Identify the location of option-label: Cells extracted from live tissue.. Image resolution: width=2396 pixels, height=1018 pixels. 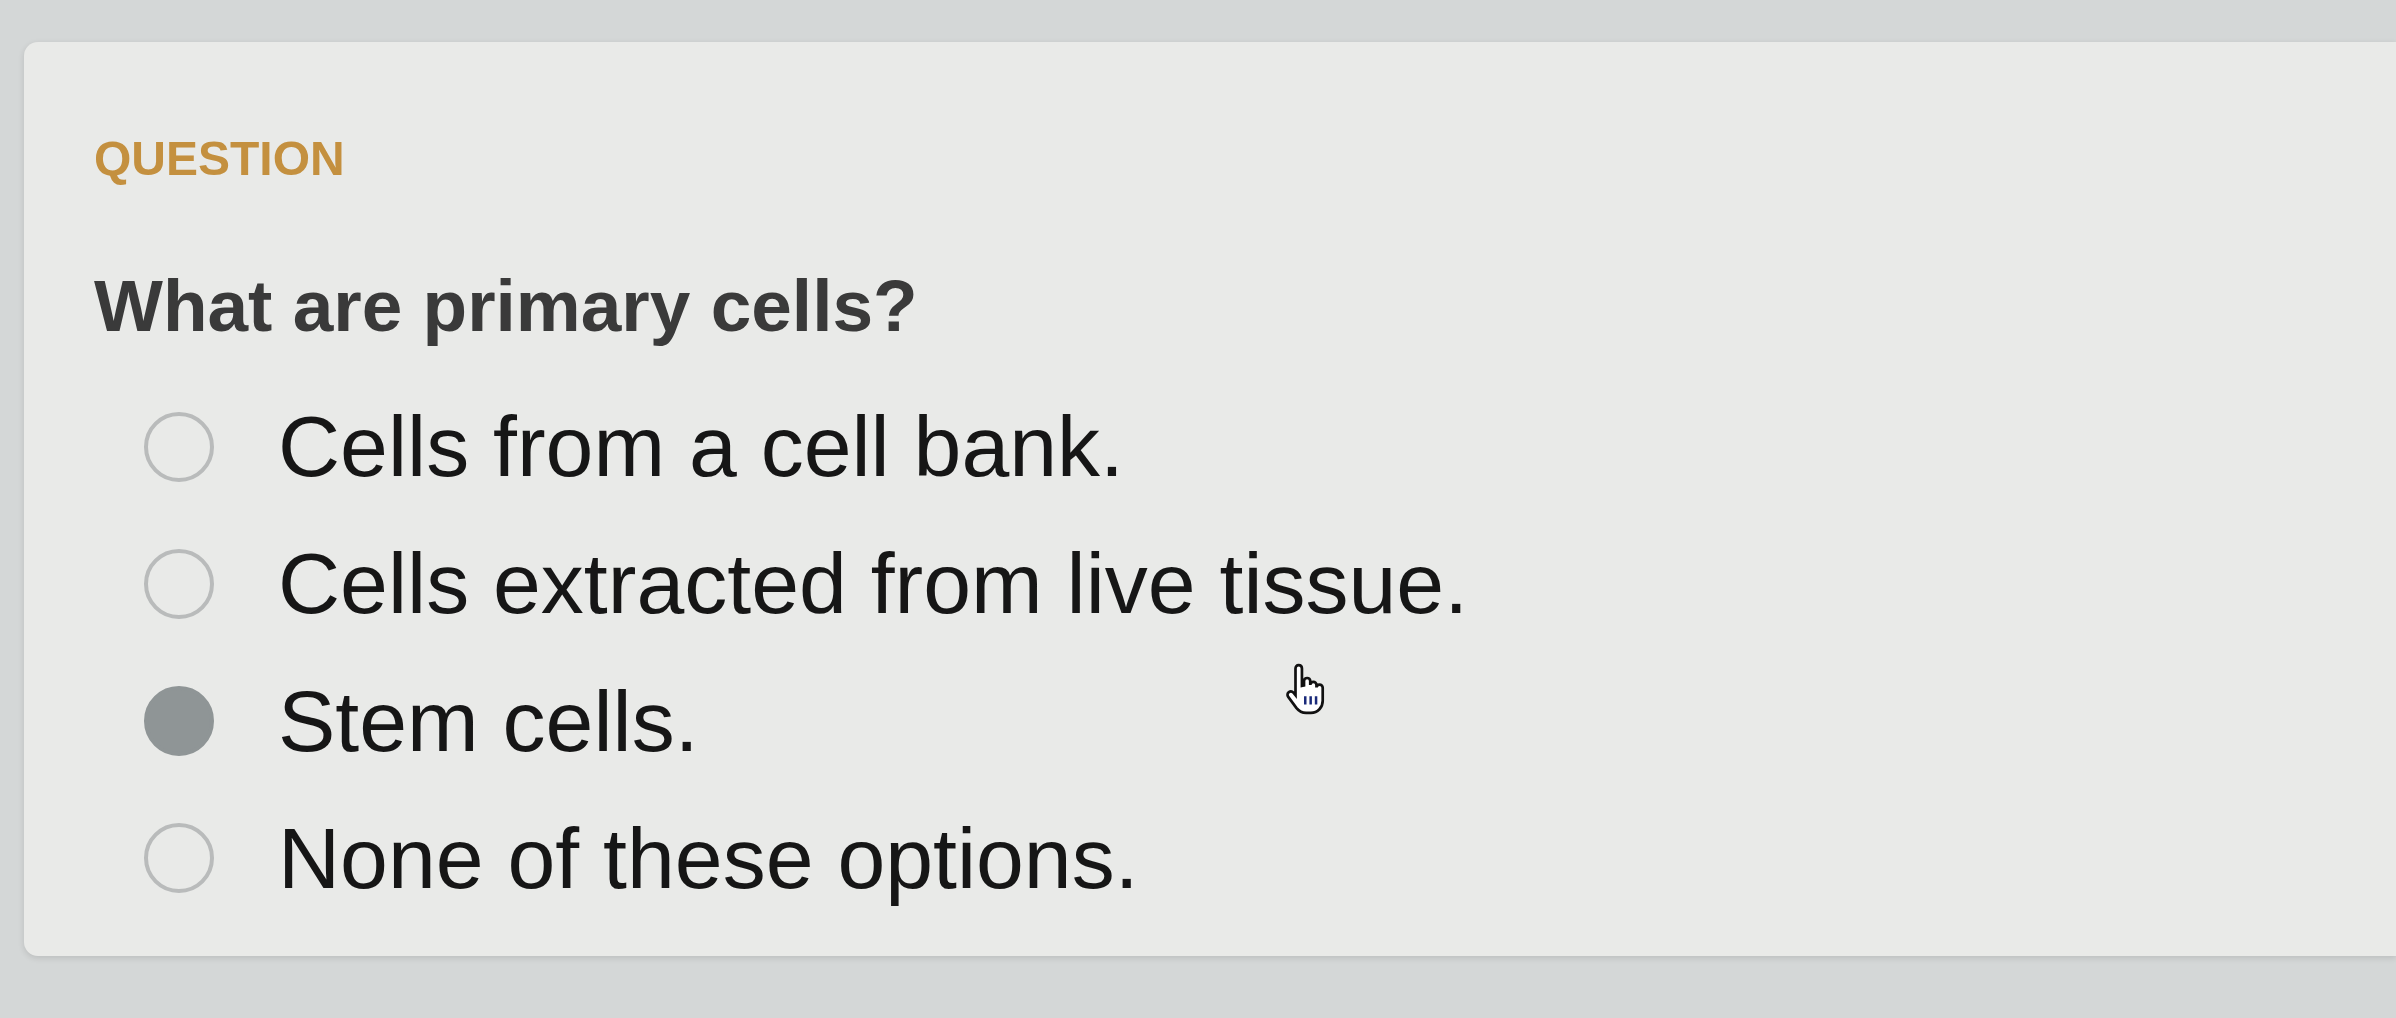
(873, 584).